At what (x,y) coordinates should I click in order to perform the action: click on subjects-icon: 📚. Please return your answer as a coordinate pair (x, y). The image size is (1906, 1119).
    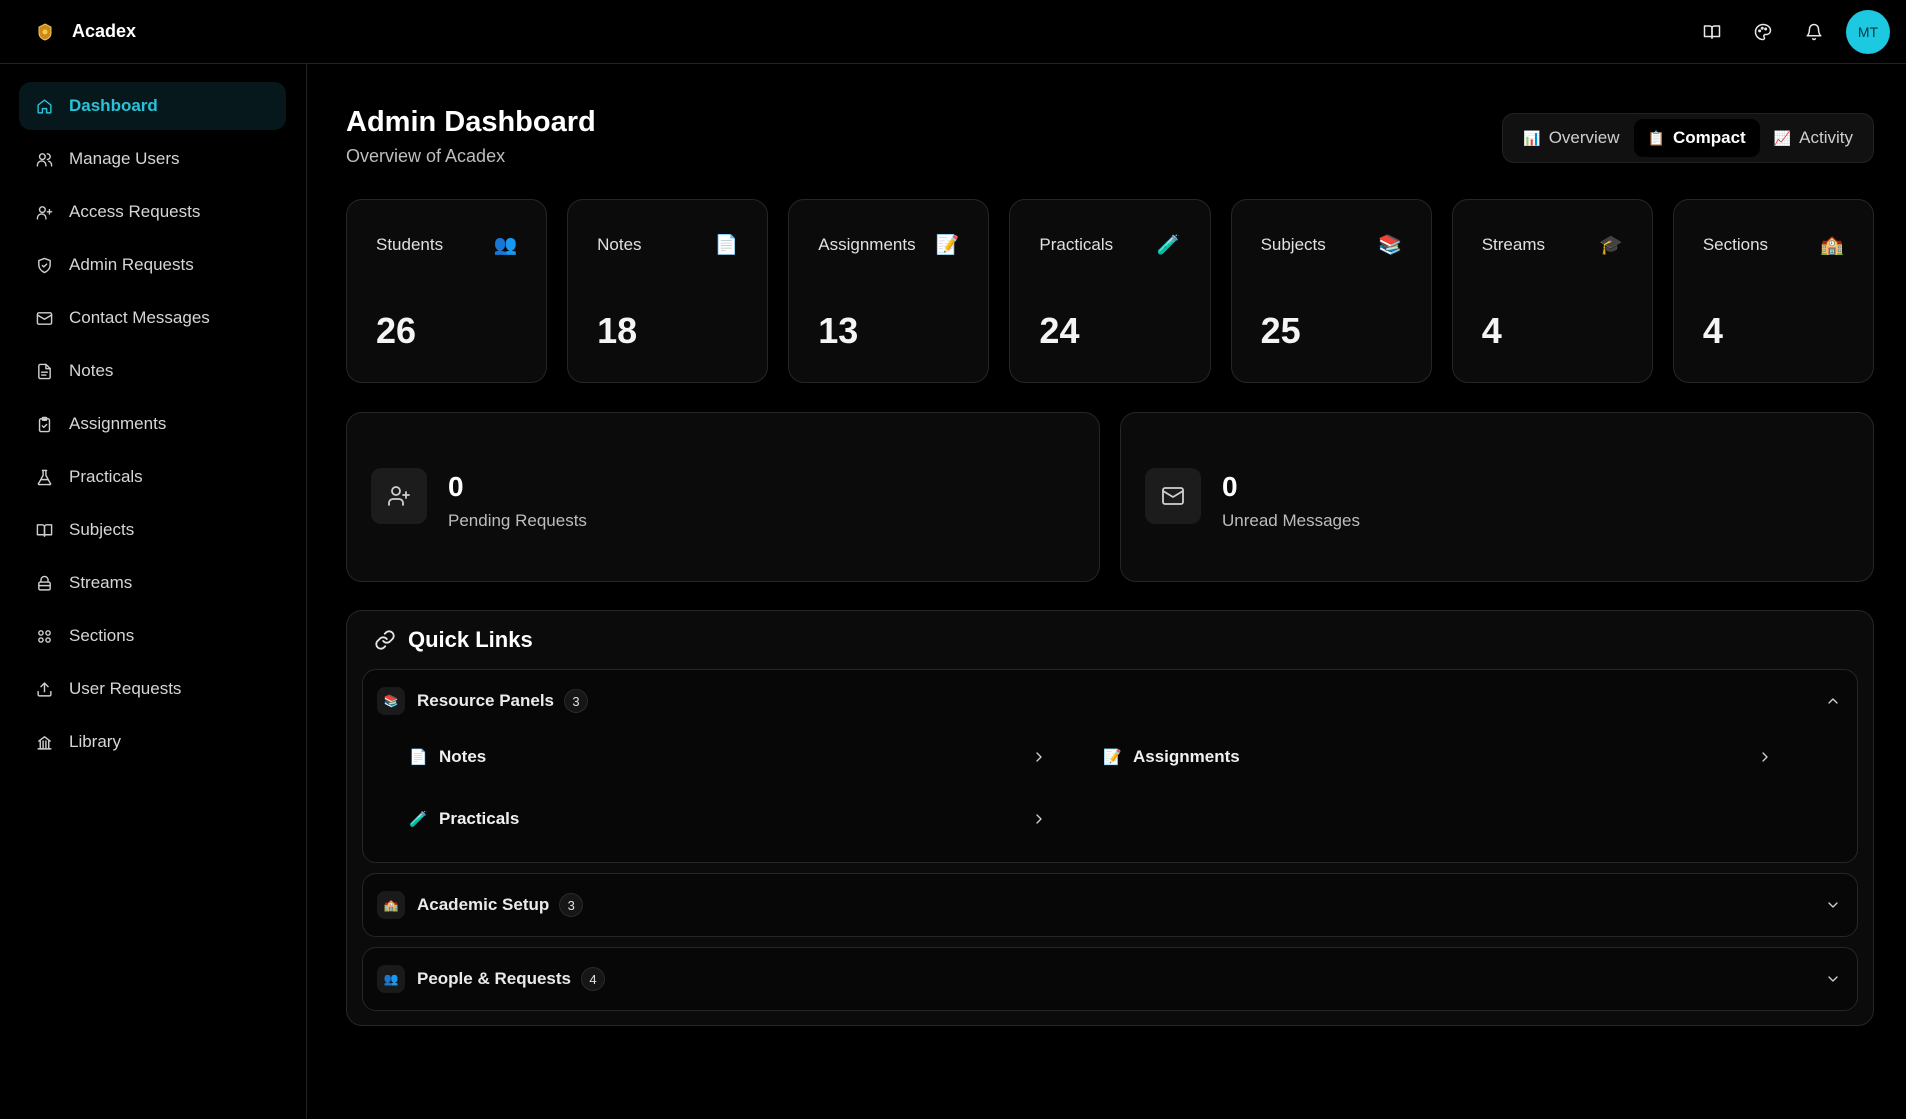
    Looking at the image, I should click on (1390, 245).